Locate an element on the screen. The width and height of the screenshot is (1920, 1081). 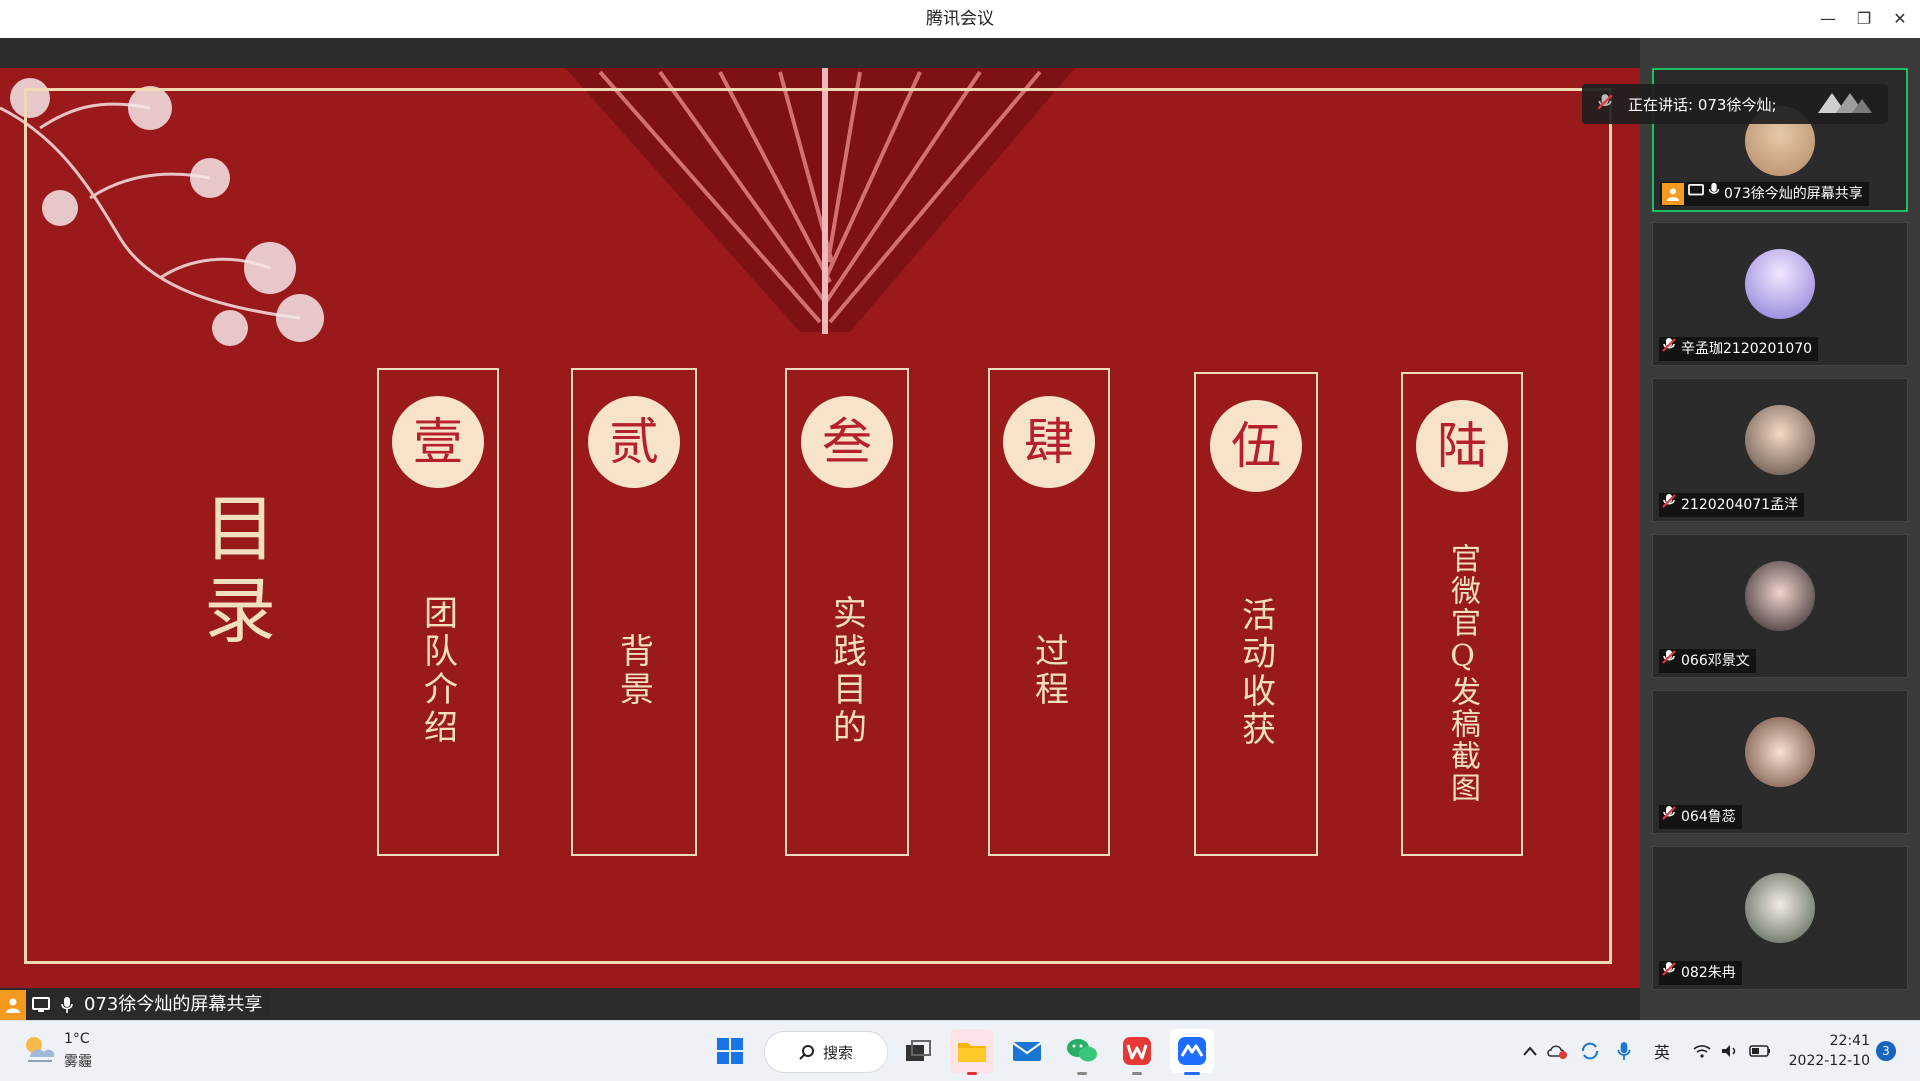
participant-name-tag: 073徐今灿的屏幕共享 is located at coordinates (1764, 194).